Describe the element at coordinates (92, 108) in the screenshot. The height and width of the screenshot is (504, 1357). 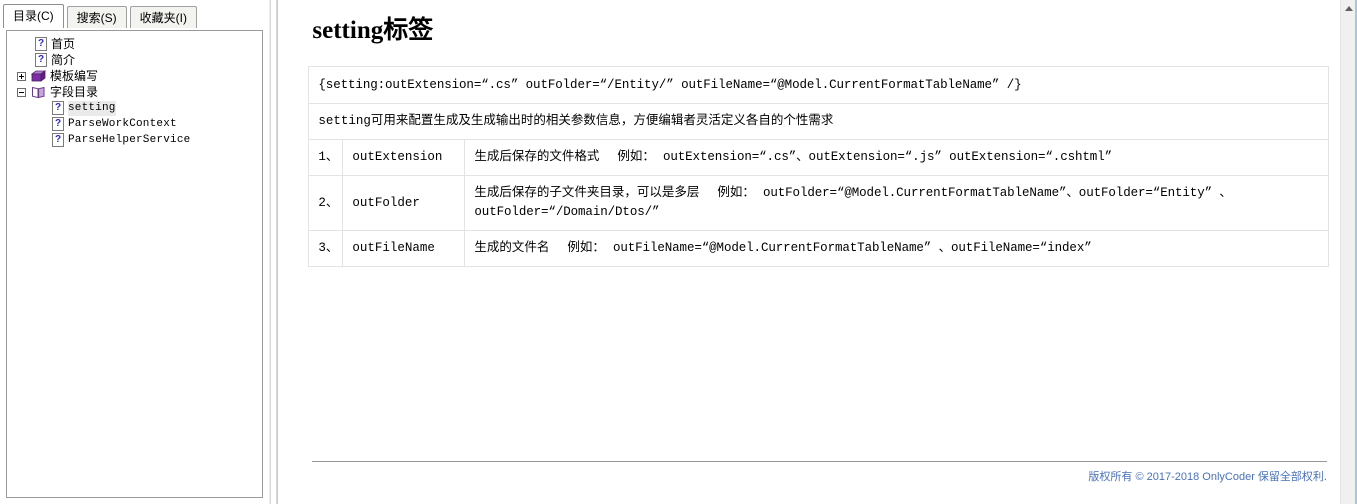
I see `tree-item-label: setting` at that location.